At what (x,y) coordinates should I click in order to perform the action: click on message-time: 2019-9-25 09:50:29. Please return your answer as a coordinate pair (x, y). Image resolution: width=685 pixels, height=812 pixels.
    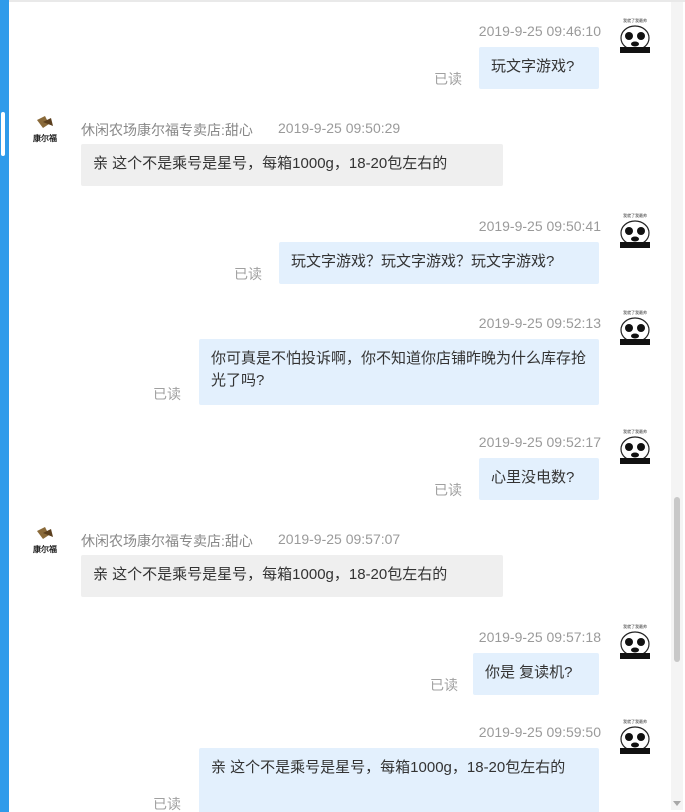
    Looking at the image, I should click on (339, 128).